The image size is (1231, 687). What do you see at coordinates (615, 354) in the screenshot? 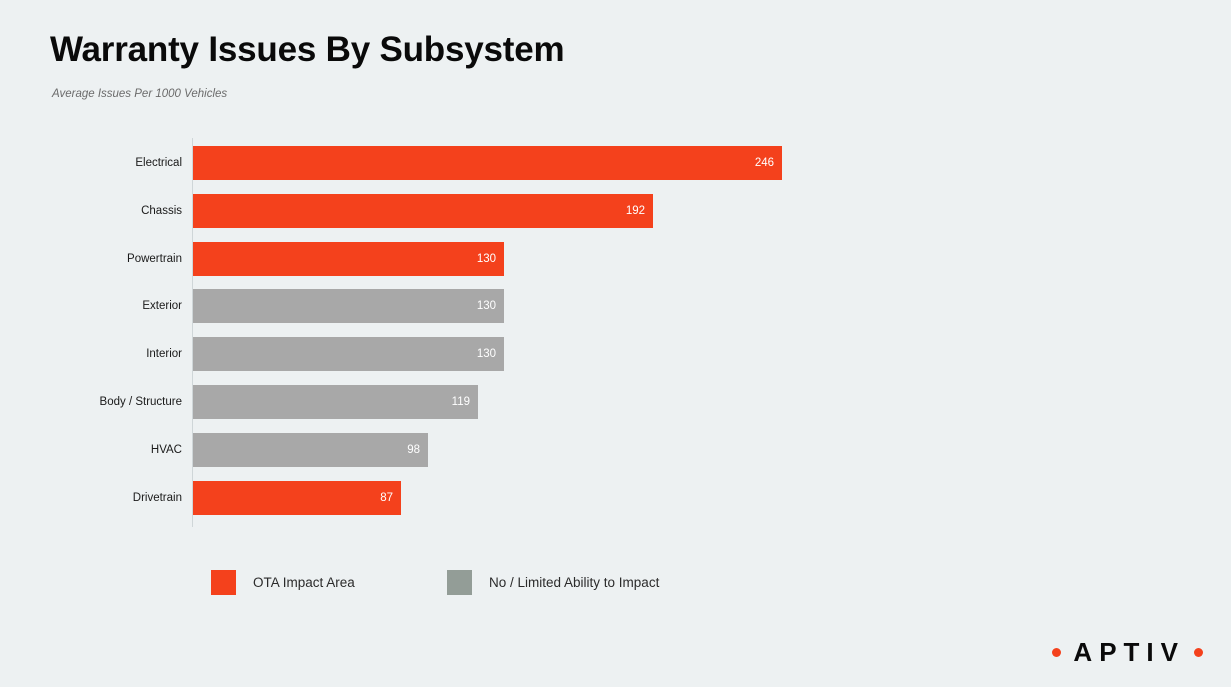
I see `bar-row: Interior 130` at bounding box center [615, 354].